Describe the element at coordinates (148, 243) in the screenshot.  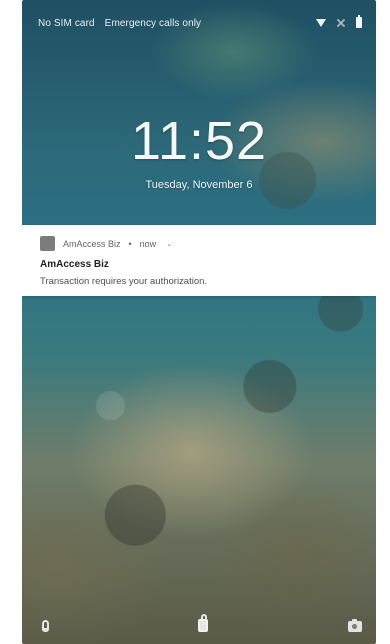
I see `notification-age: now` at that location.